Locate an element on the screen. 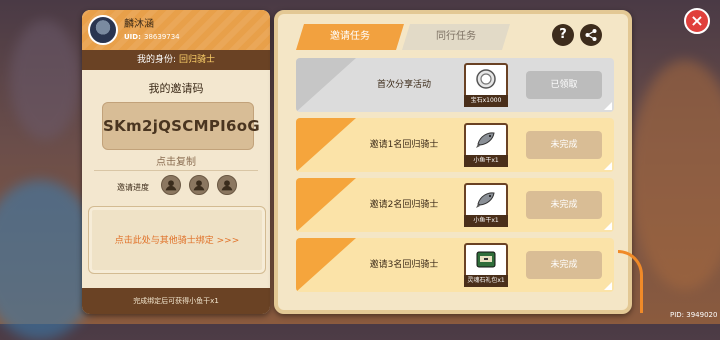  help-button: ? is located at coordinates (563, 35).